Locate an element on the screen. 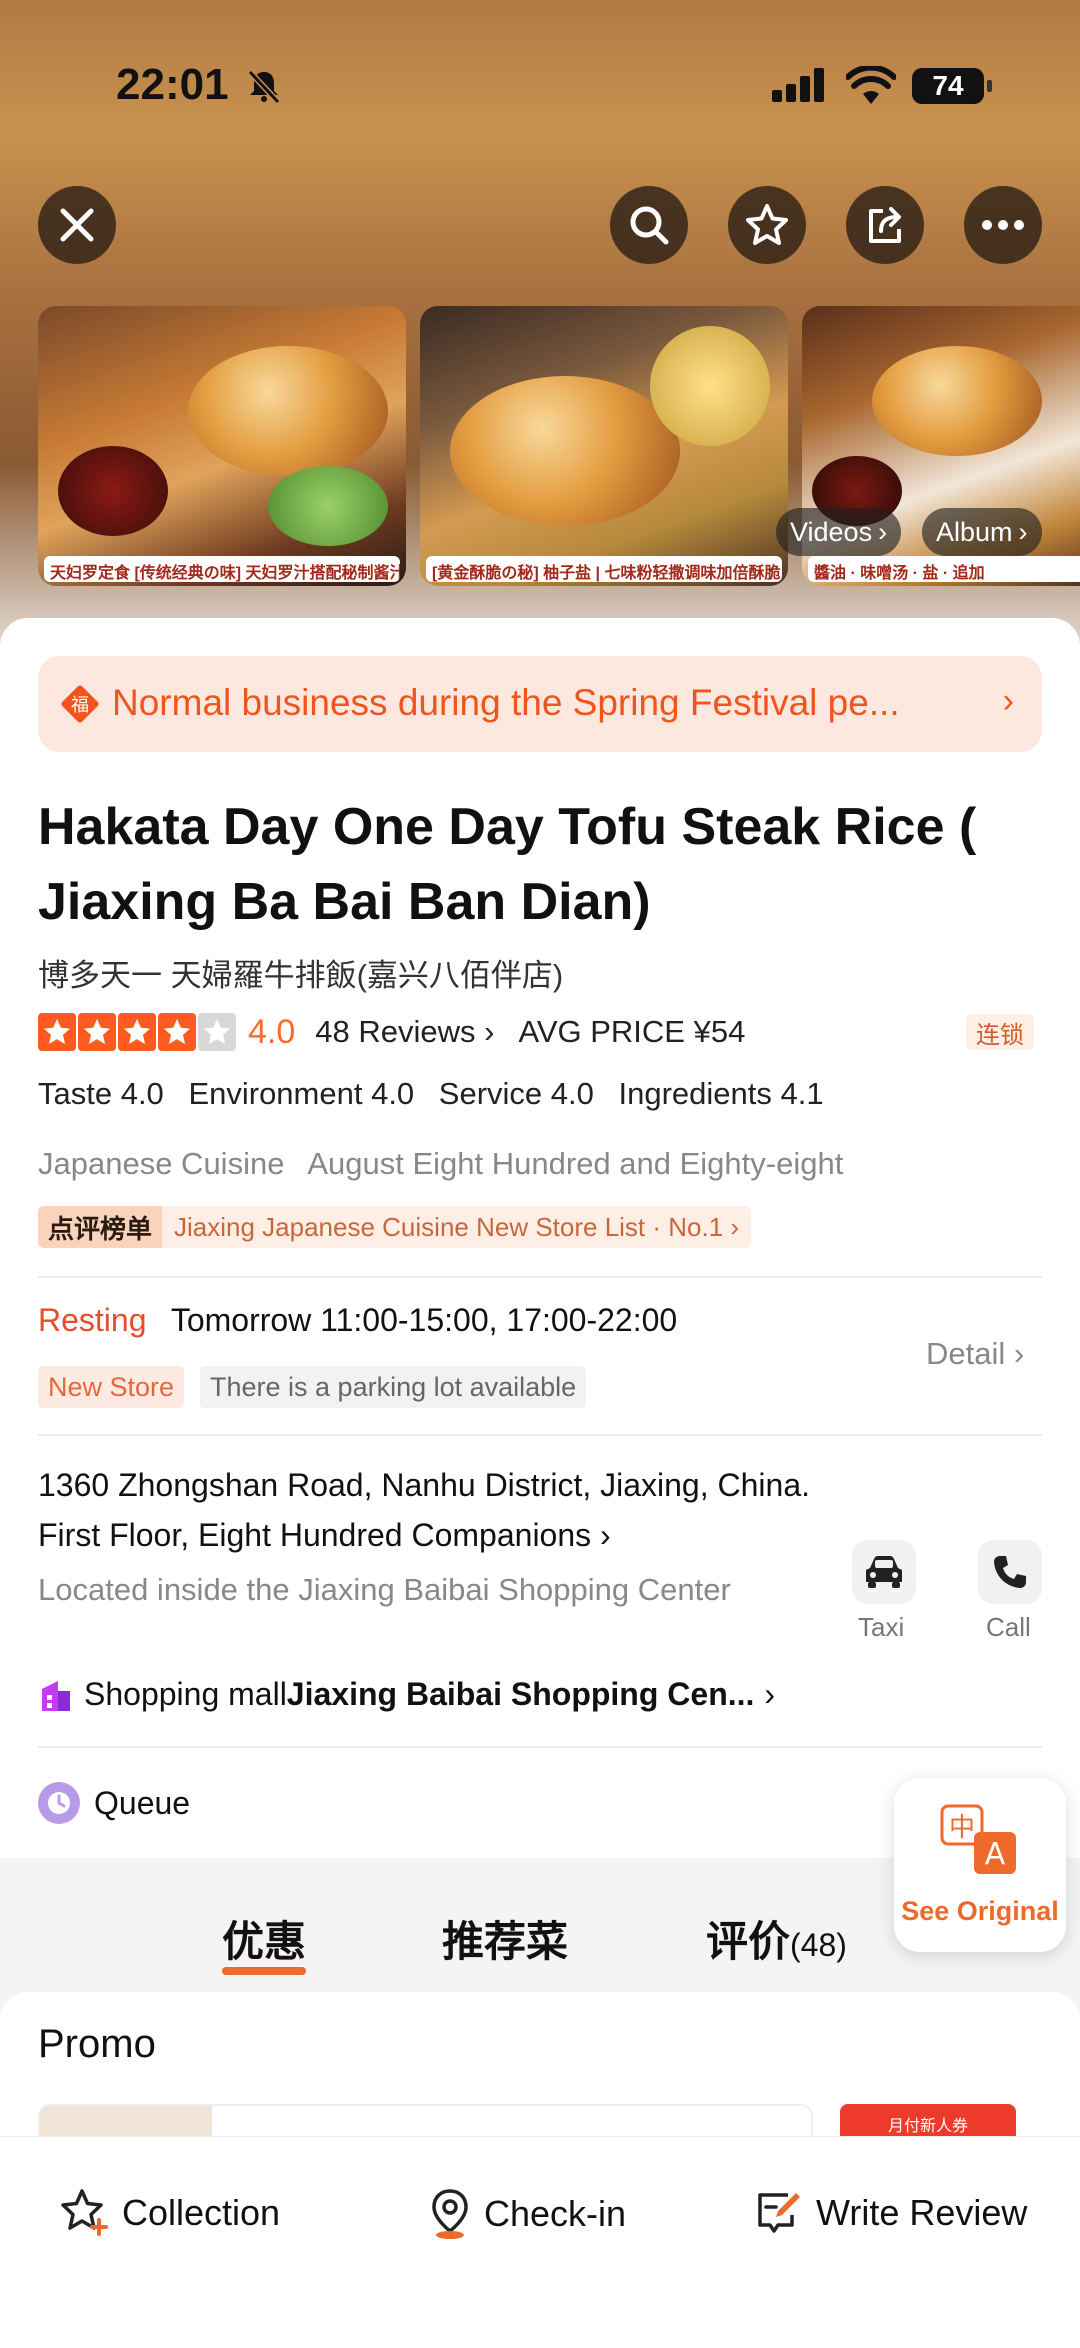 The height and width of the screenshot is (2348, 1080). search-button is located at coordinates (649, 225).